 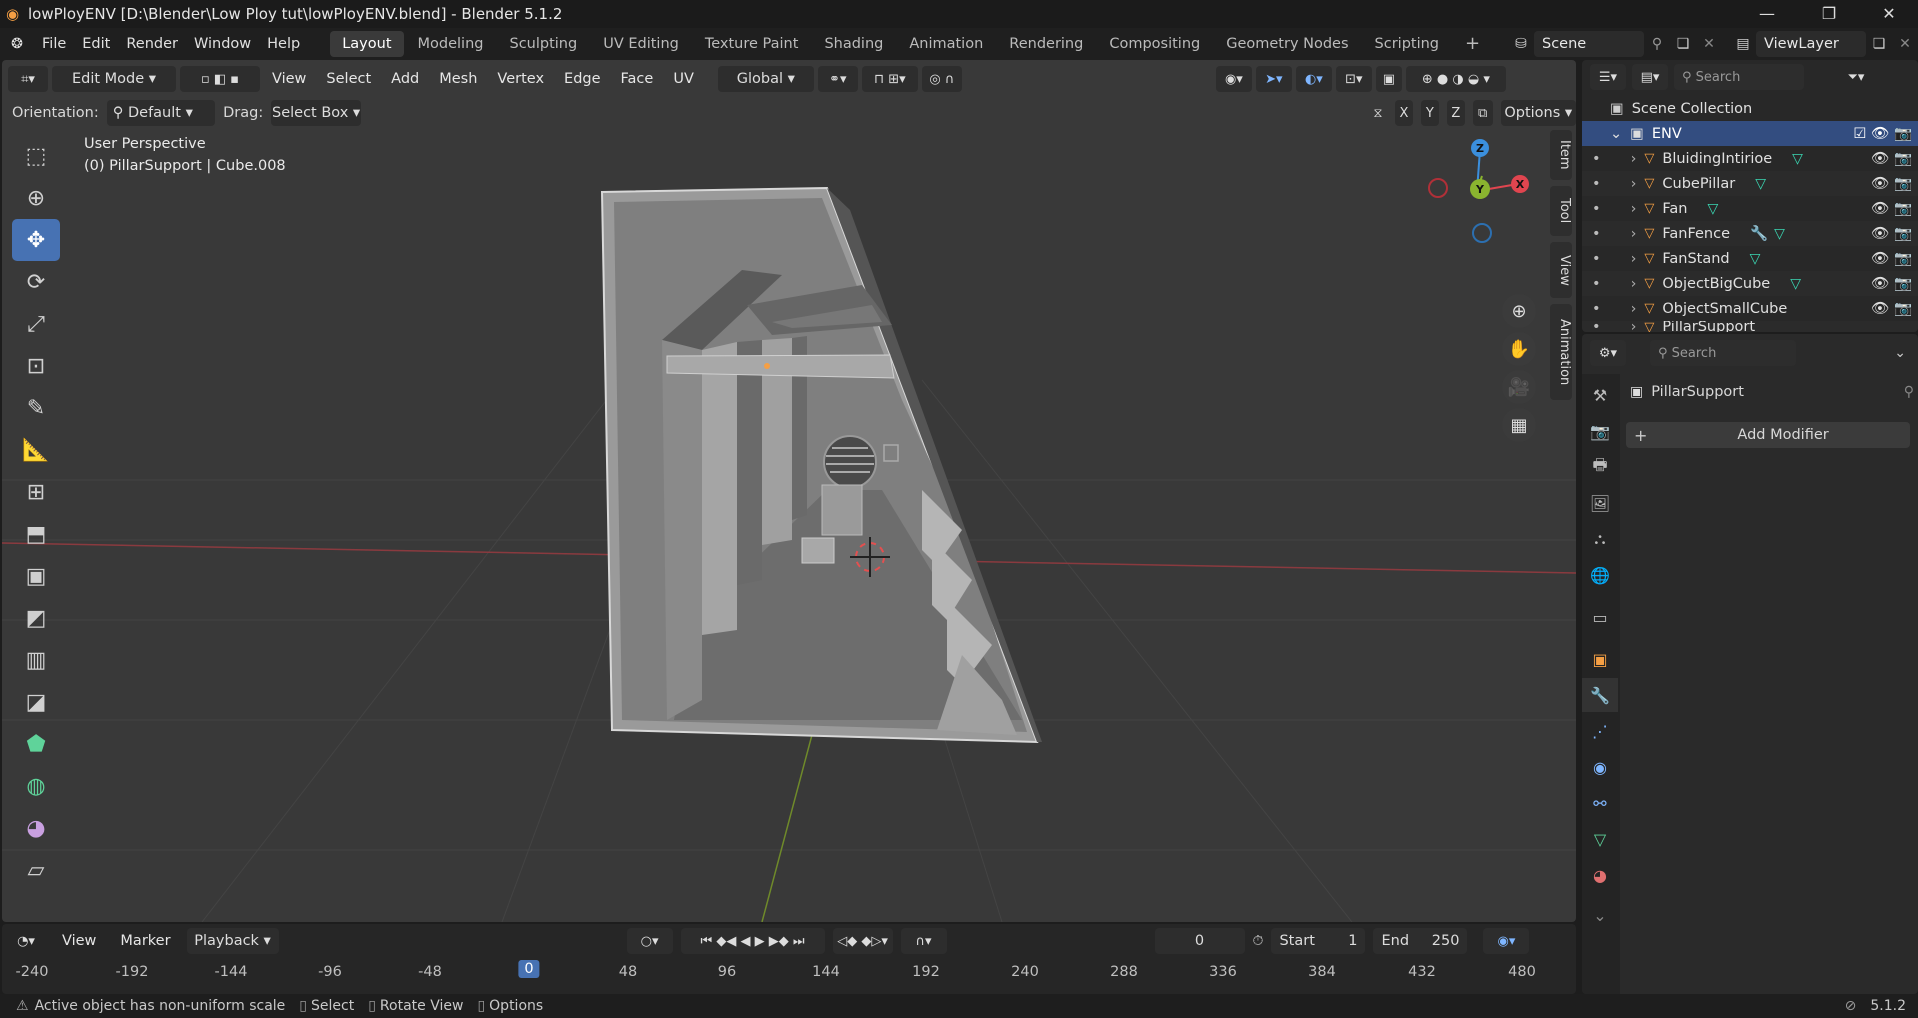 What do you see at coordinates (28, 79) in the screenshot?
I see `editor-type-icon: ⌗▾` at bounding box center [28, 79].